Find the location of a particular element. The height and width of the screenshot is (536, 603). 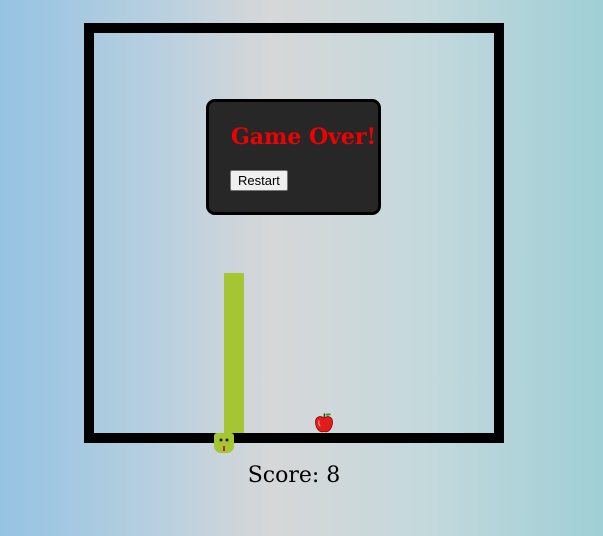

score-display: Score: 8 is located at coordinates (294, 475).